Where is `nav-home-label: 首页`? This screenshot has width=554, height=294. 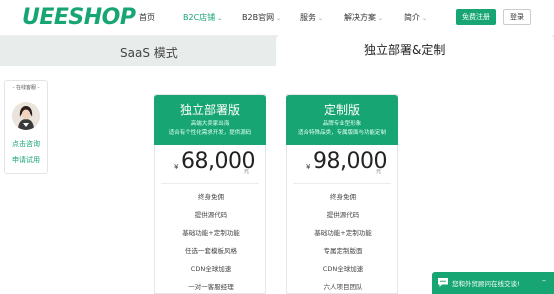 nav-home-label: 首页 is located at coordinates (147, 17).